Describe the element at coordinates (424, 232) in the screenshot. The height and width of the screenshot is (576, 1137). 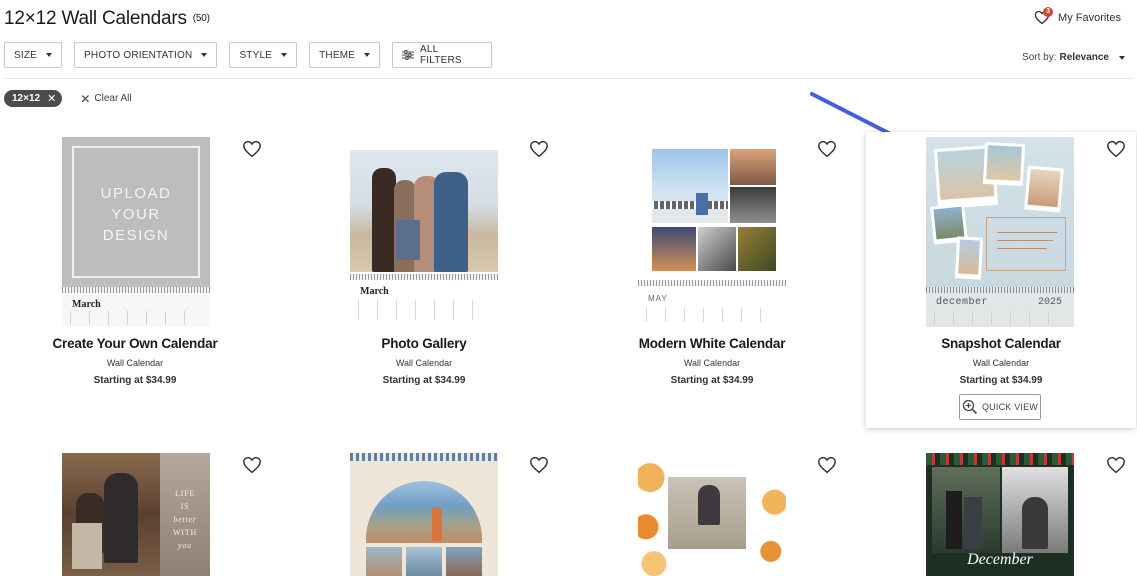
I see `product-thumbnail: March` at that location.